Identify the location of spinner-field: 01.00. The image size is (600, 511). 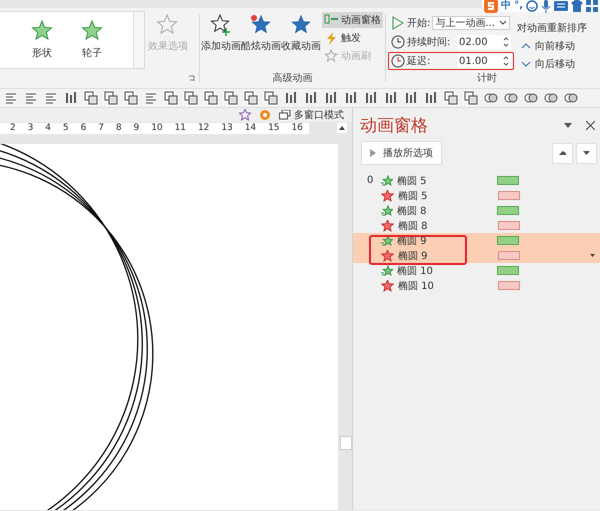
(484, 61).